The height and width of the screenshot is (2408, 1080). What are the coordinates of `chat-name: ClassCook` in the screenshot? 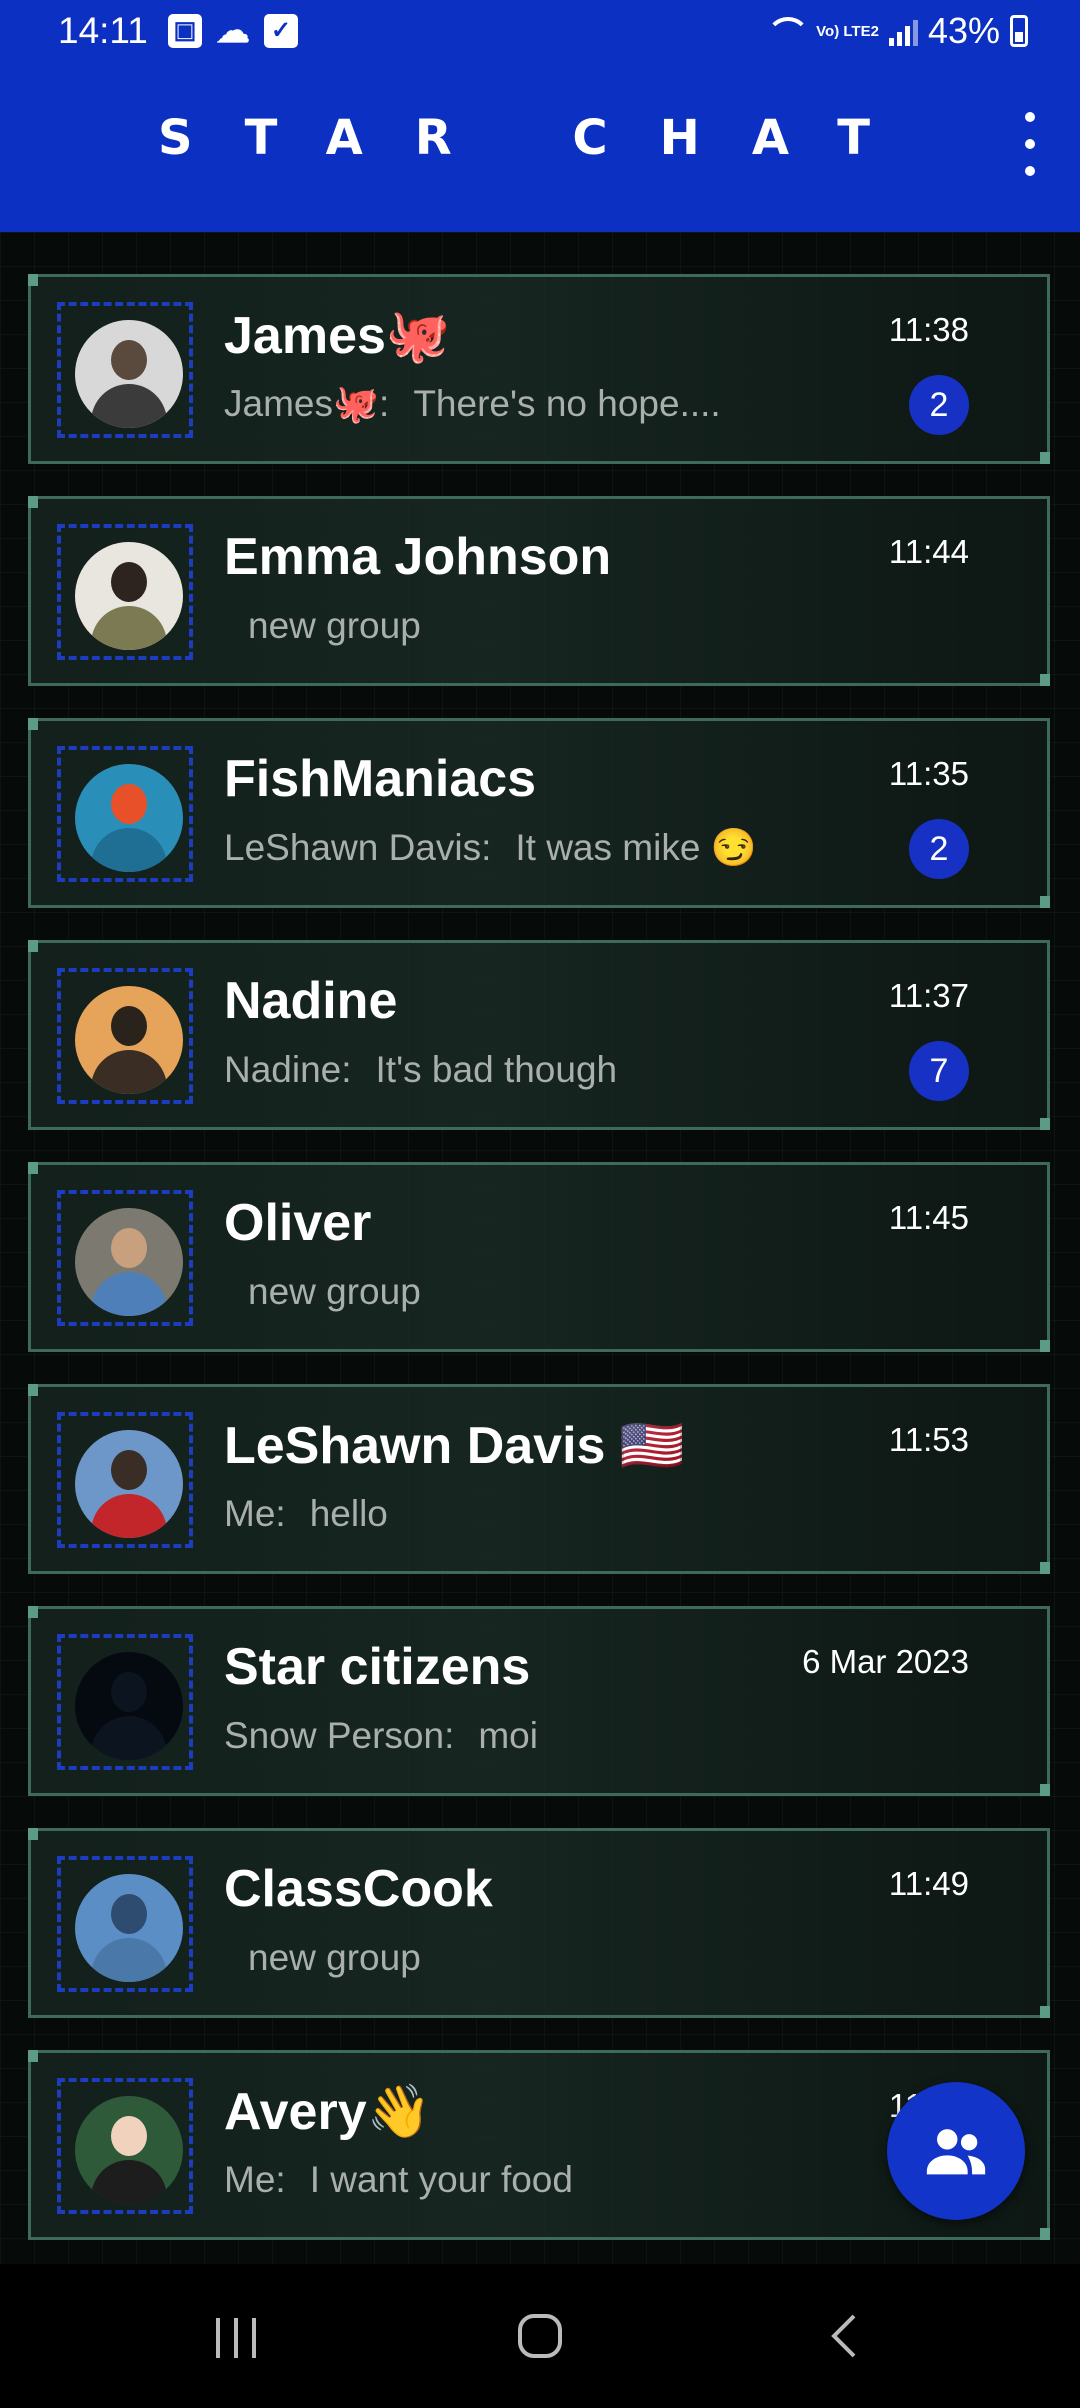 It's located at (358, 1889).